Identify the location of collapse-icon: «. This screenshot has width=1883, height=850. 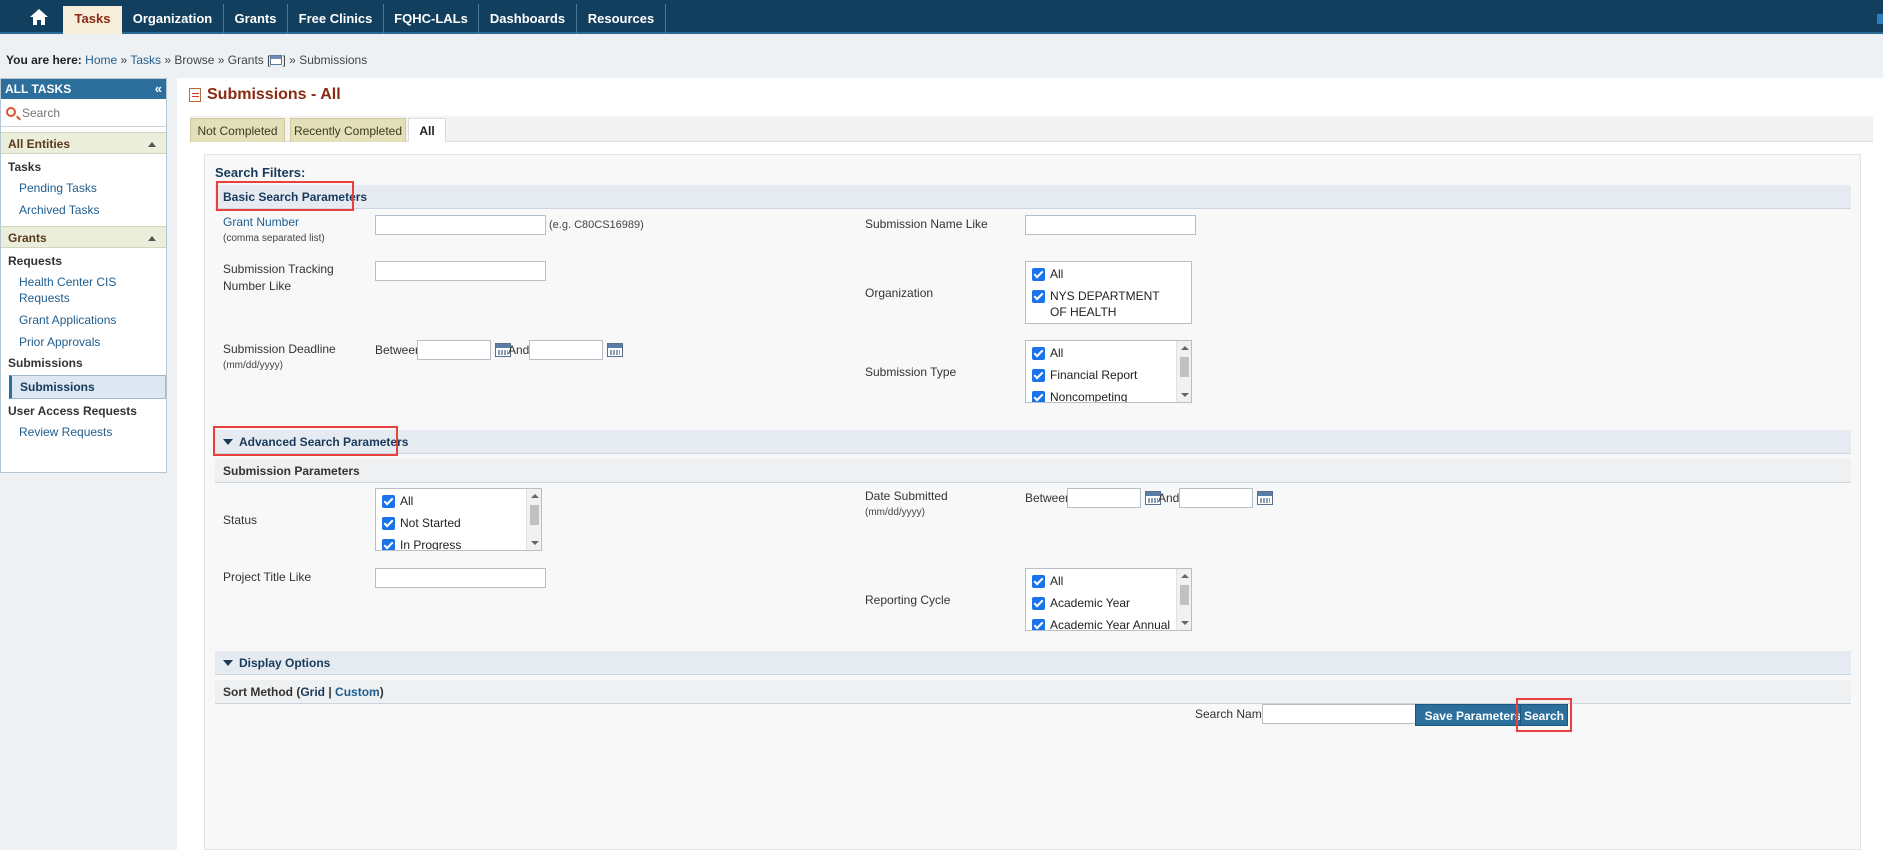
(158, 89).